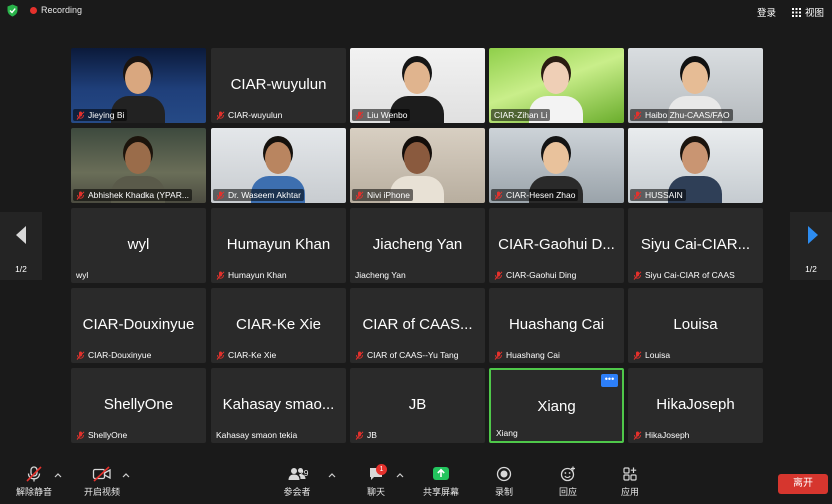 This screenshot has height=504, width=832. What do you see at coordinates (630, 482) in the screenshot?
I see `apps-button: 应用` at bounding box center [630, 482].